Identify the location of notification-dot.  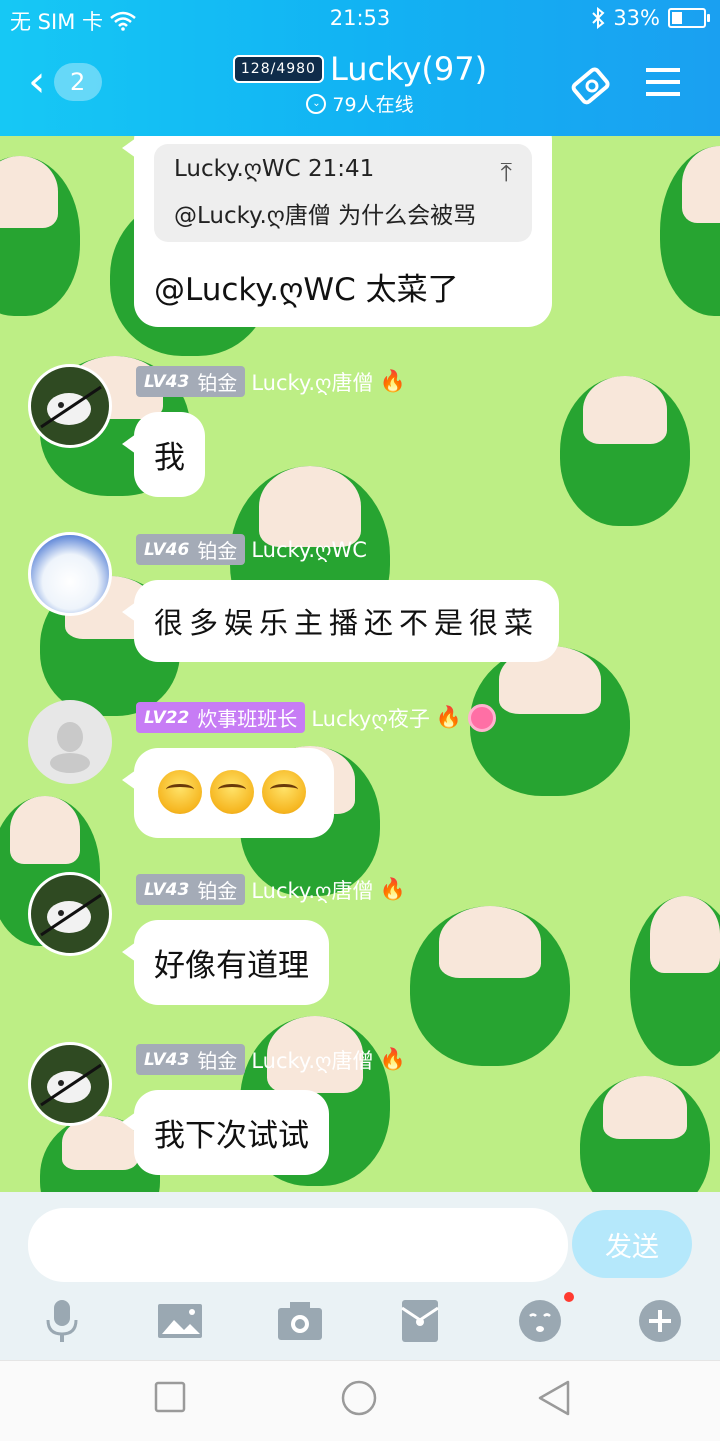
(569, 1297).